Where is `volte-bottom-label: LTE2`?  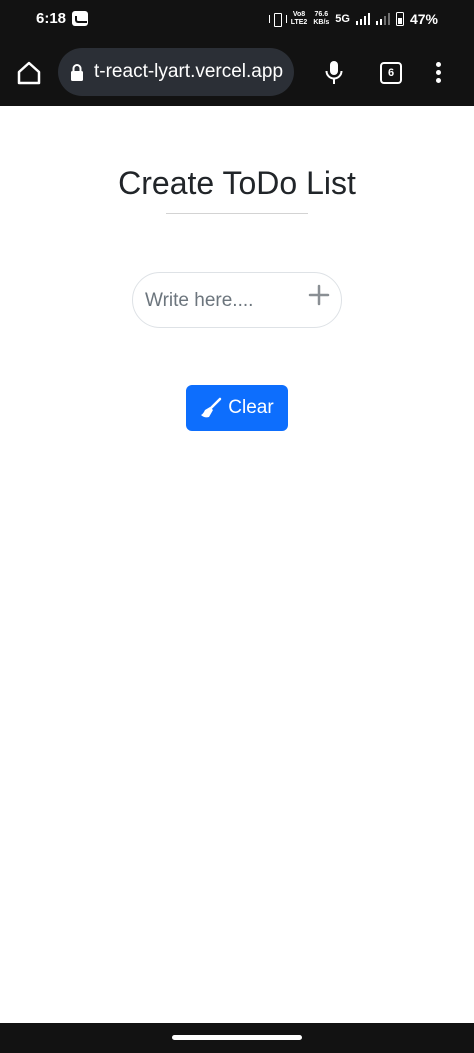
volte-bottom-label: LTE2 is located at coordinates (299, 22).